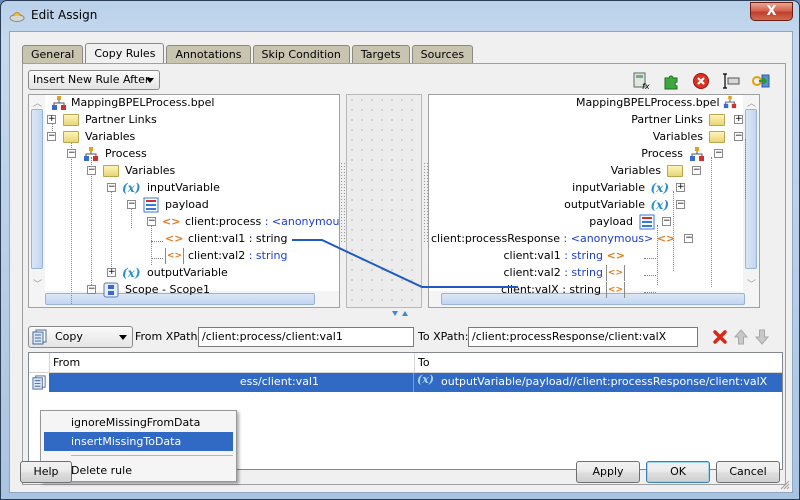 This screenshot has width=800, height=500. I want to click on tree-node: inputVariable (x) +, so click(628, 188).